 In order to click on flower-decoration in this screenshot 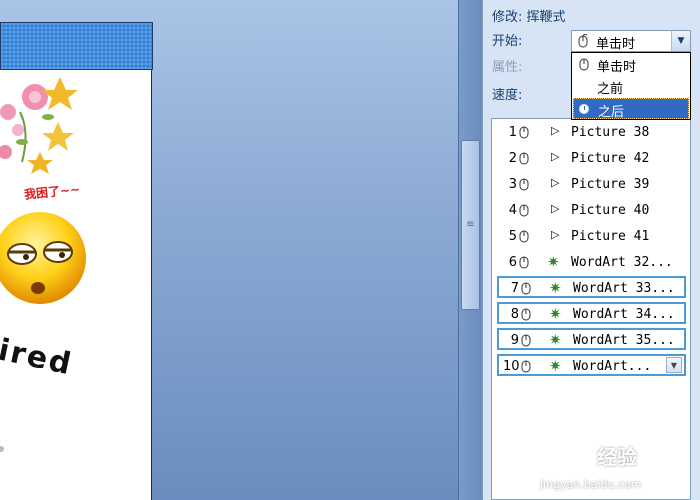, I will do `click(39, 125)`.